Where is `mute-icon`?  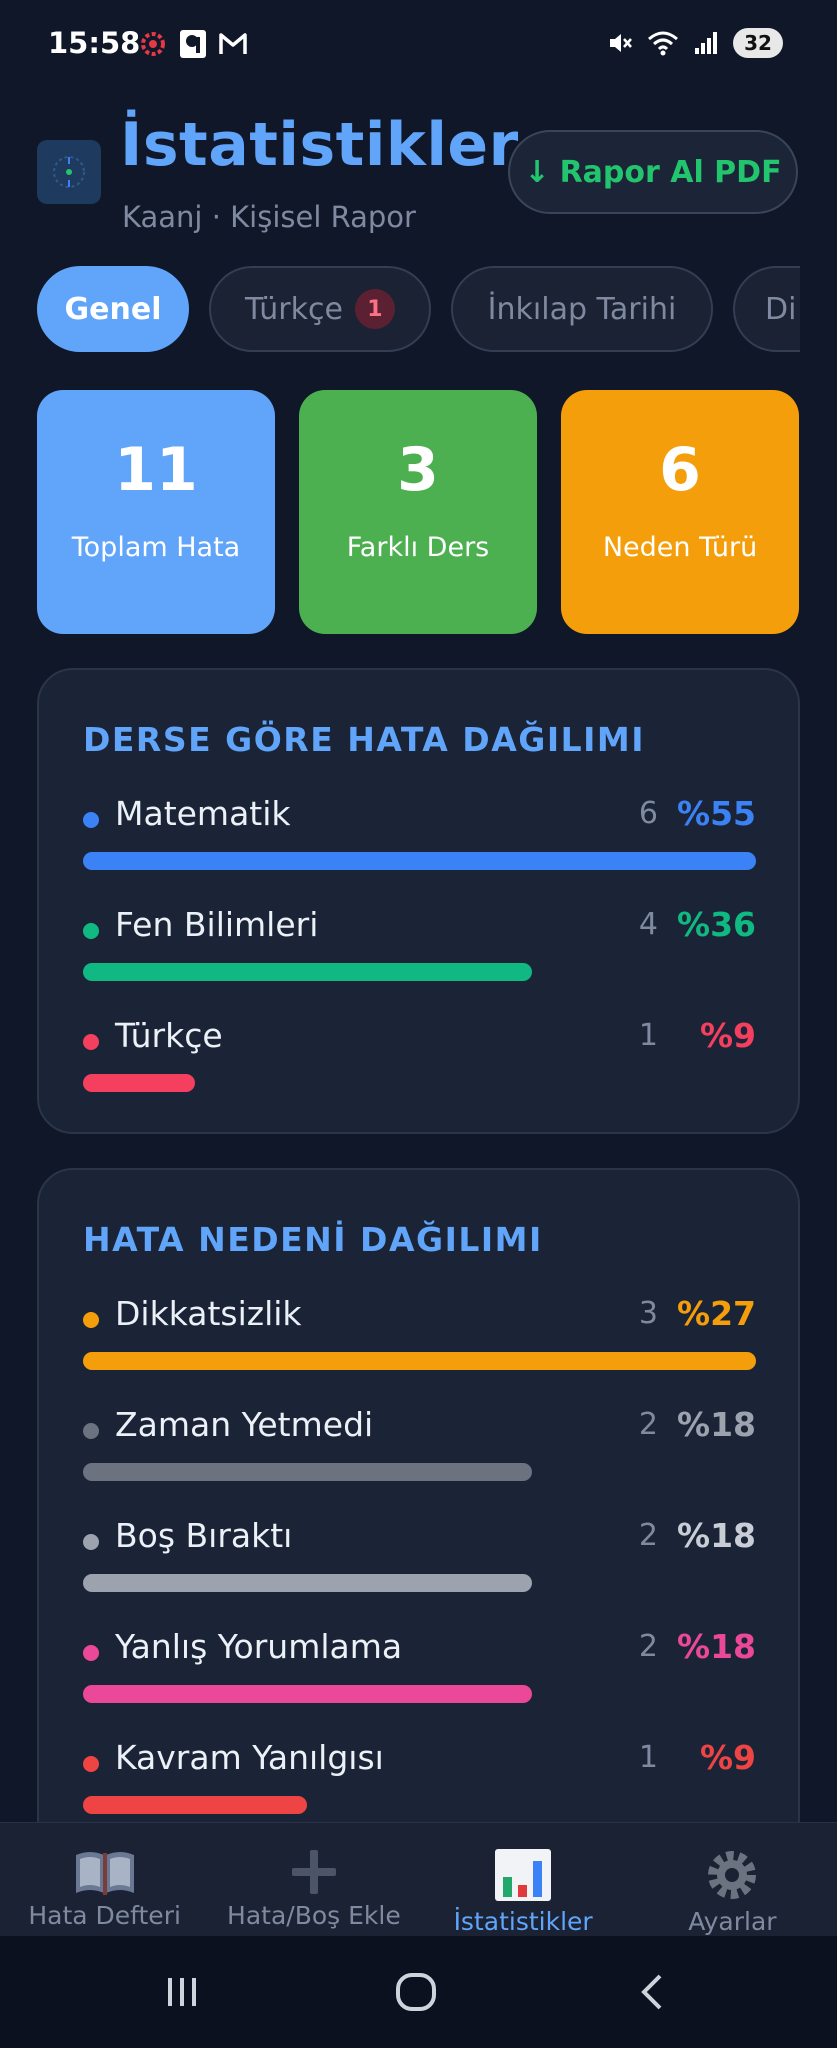
mute-icon is located at coordinates (621, 43).